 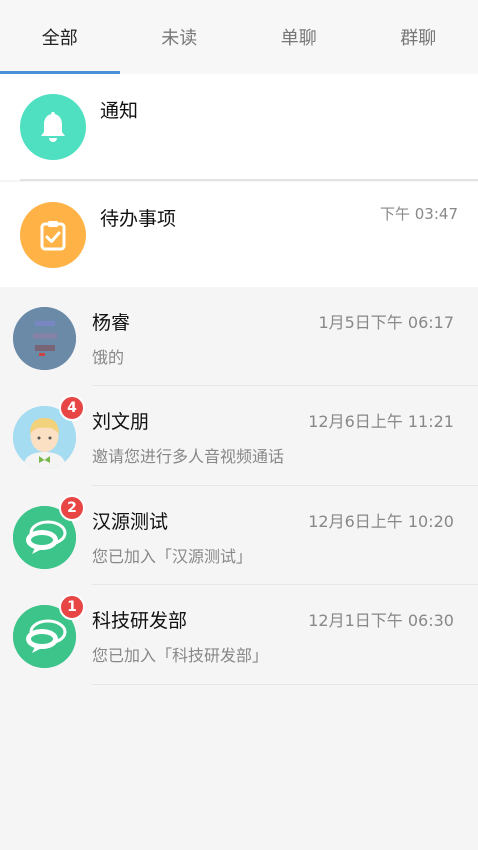 What do you see at coordinates (119, 111) in the screenshot?
I see `notice-title: 通知` at bounding box center [119, 111].